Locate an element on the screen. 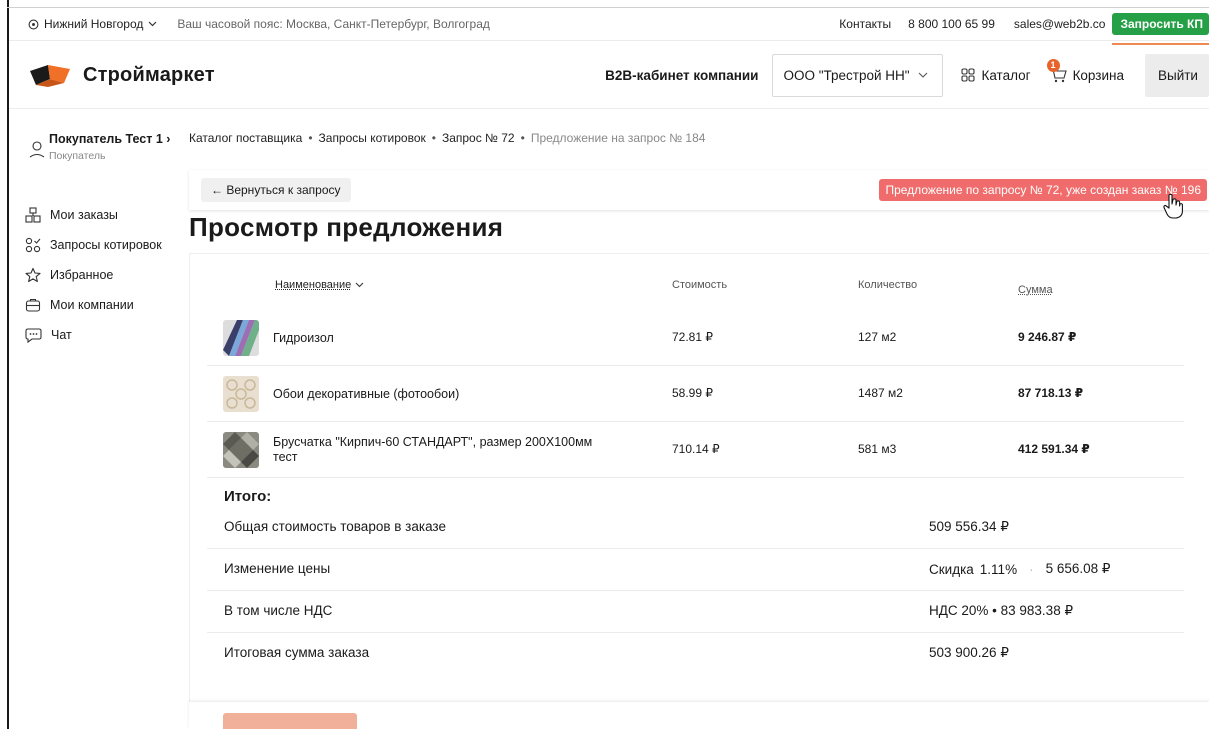 The width and height of the screenshot is (1209, 729). city-name: Нижний Новгород is located at coordinates (94, 24).